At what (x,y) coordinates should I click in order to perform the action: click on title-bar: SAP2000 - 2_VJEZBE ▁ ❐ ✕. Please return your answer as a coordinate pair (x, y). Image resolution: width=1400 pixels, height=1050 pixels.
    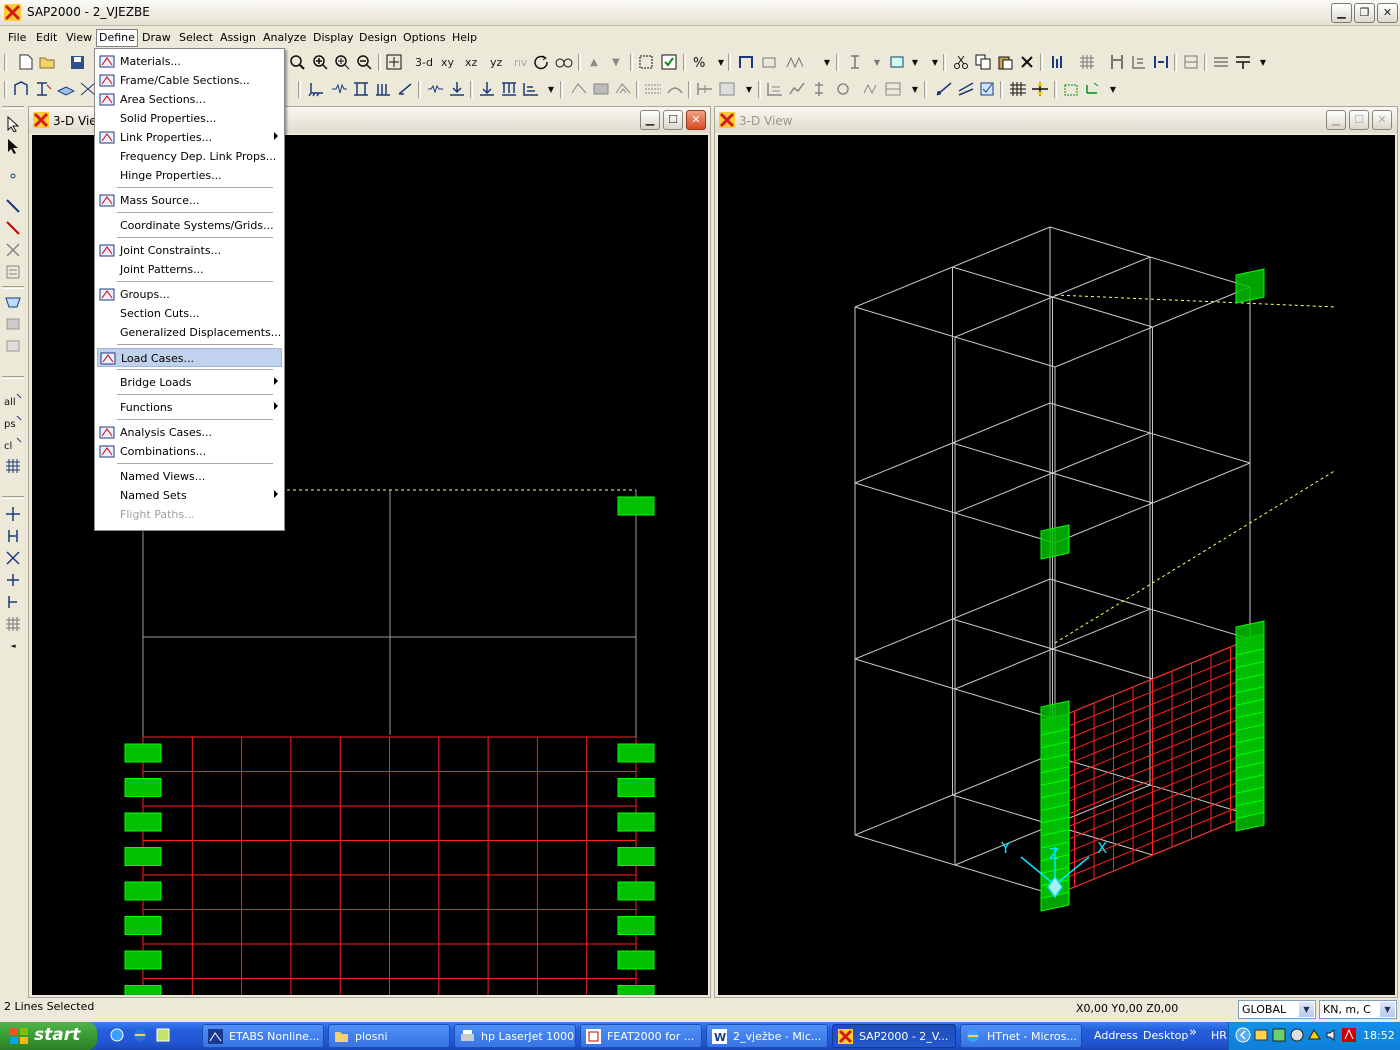
    Looking at the image, I should click on (700, 13).